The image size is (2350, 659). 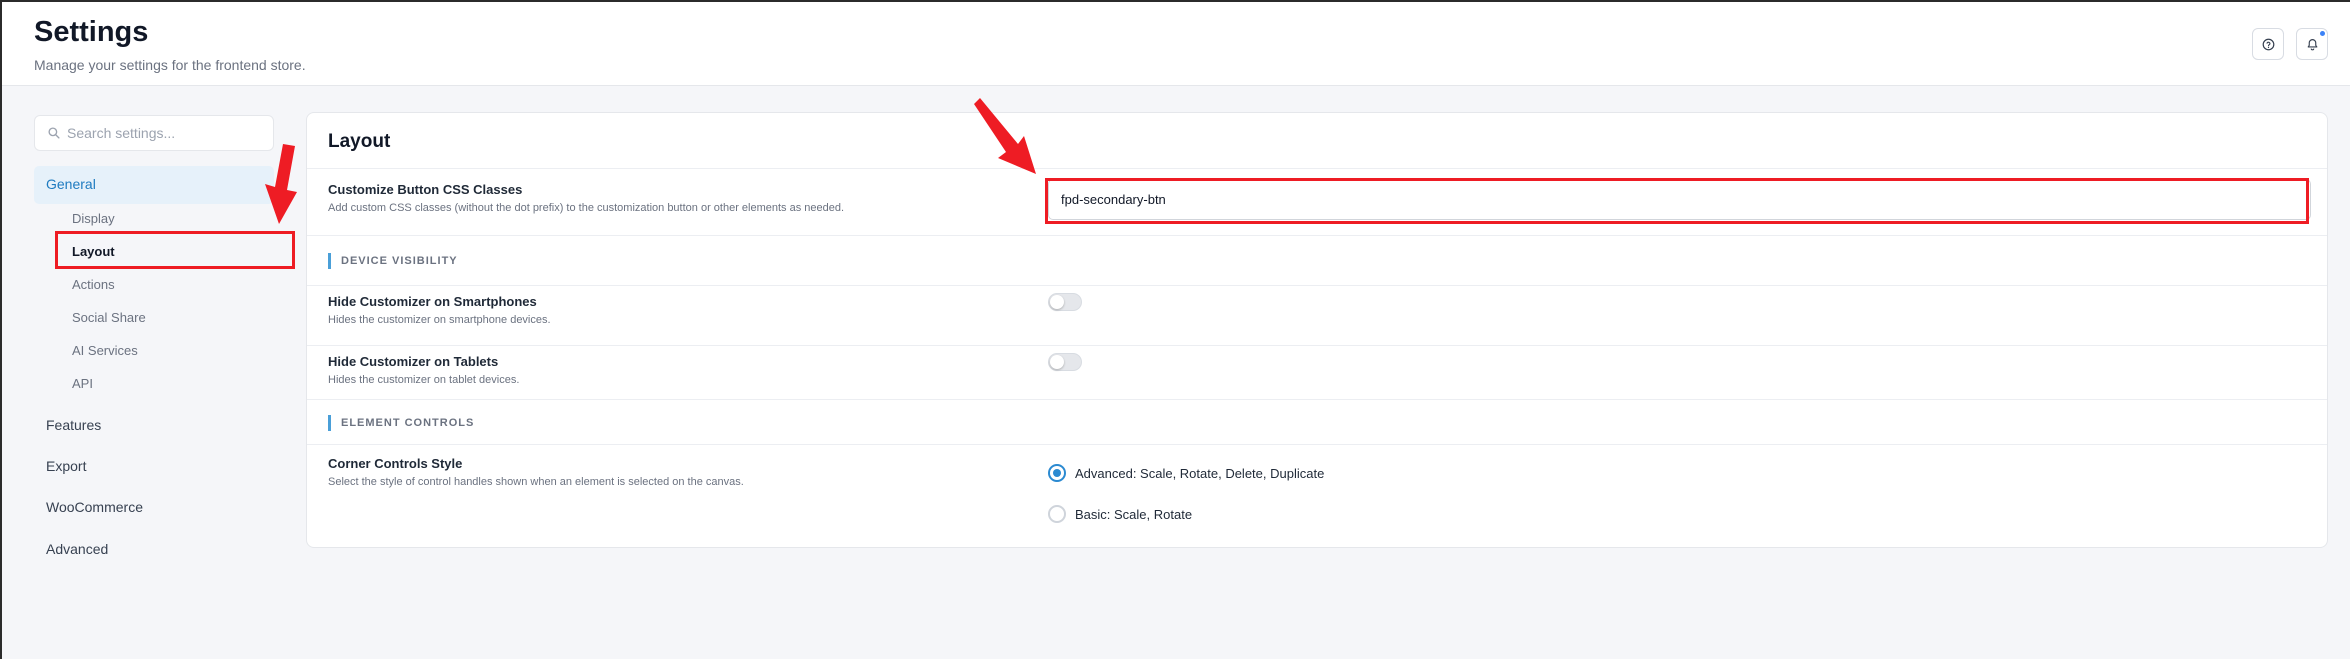 What do you see at coordinates (393, 261) in the screenshot?
I see `section-device-visibility: DEVICE VISIBILITY` at bounding box center [393, 261].